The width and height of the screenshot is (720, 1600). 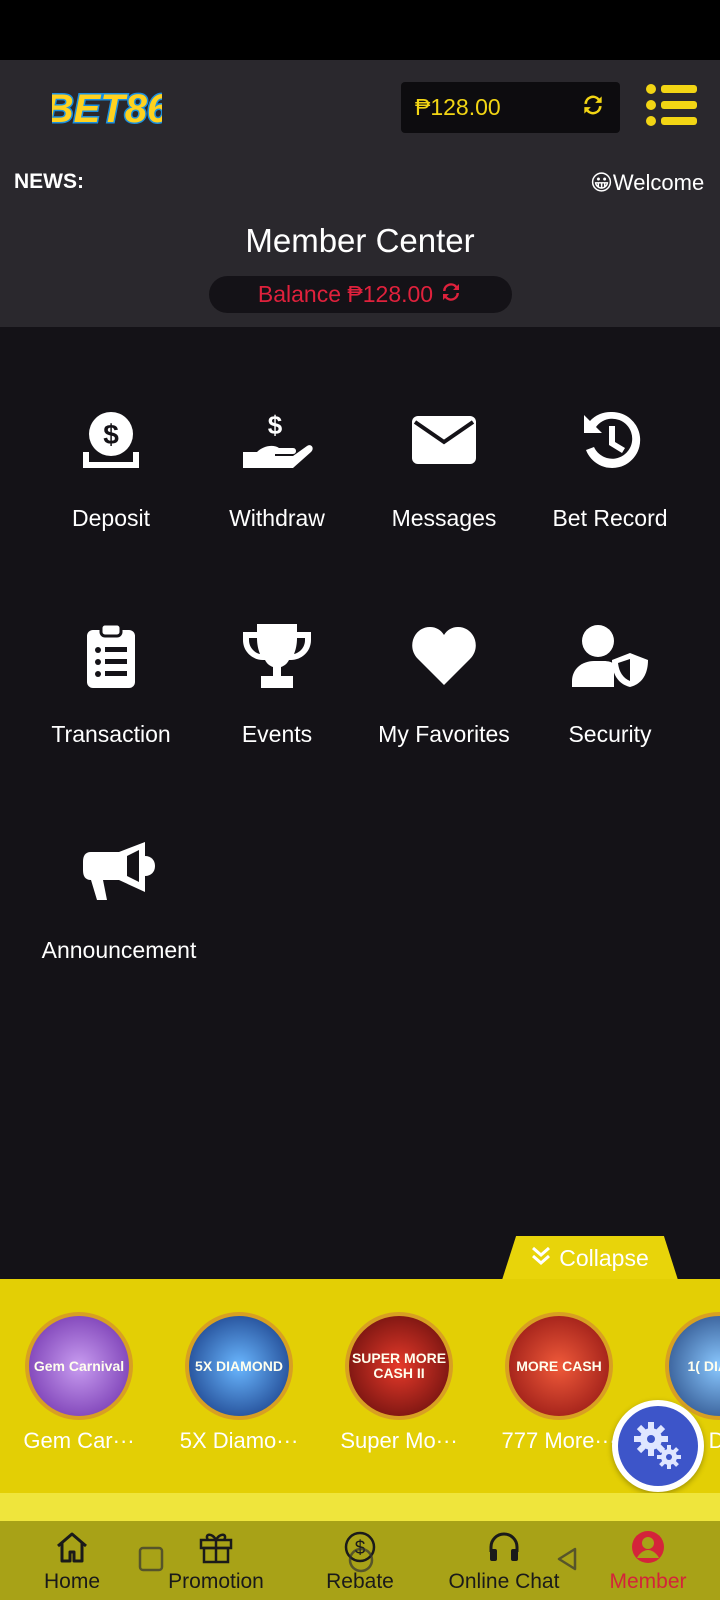 What do you see at coordinates (151, 1561) in the screenshot?
I see `recent-apps-button` at bounding box center [151, 1561].